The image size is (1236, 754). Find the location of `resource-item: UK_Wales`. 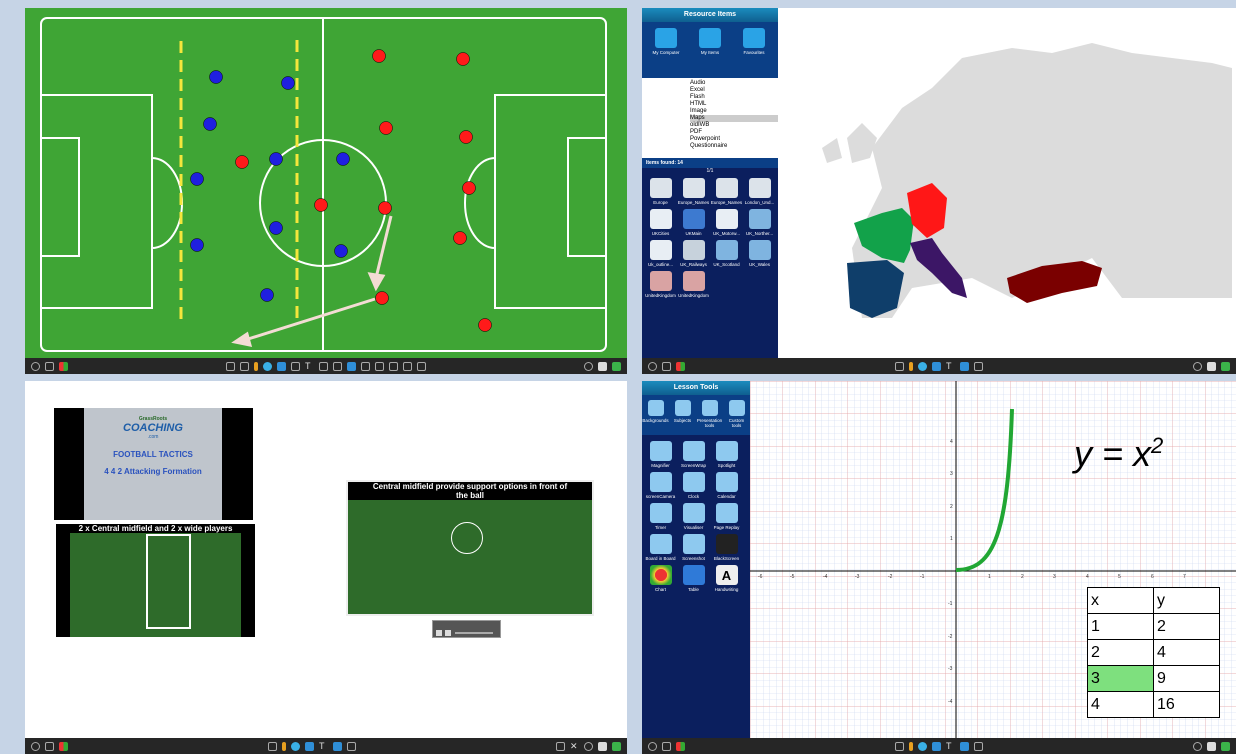

resource-item: UK_Wales is located at coordinates (759, 253).